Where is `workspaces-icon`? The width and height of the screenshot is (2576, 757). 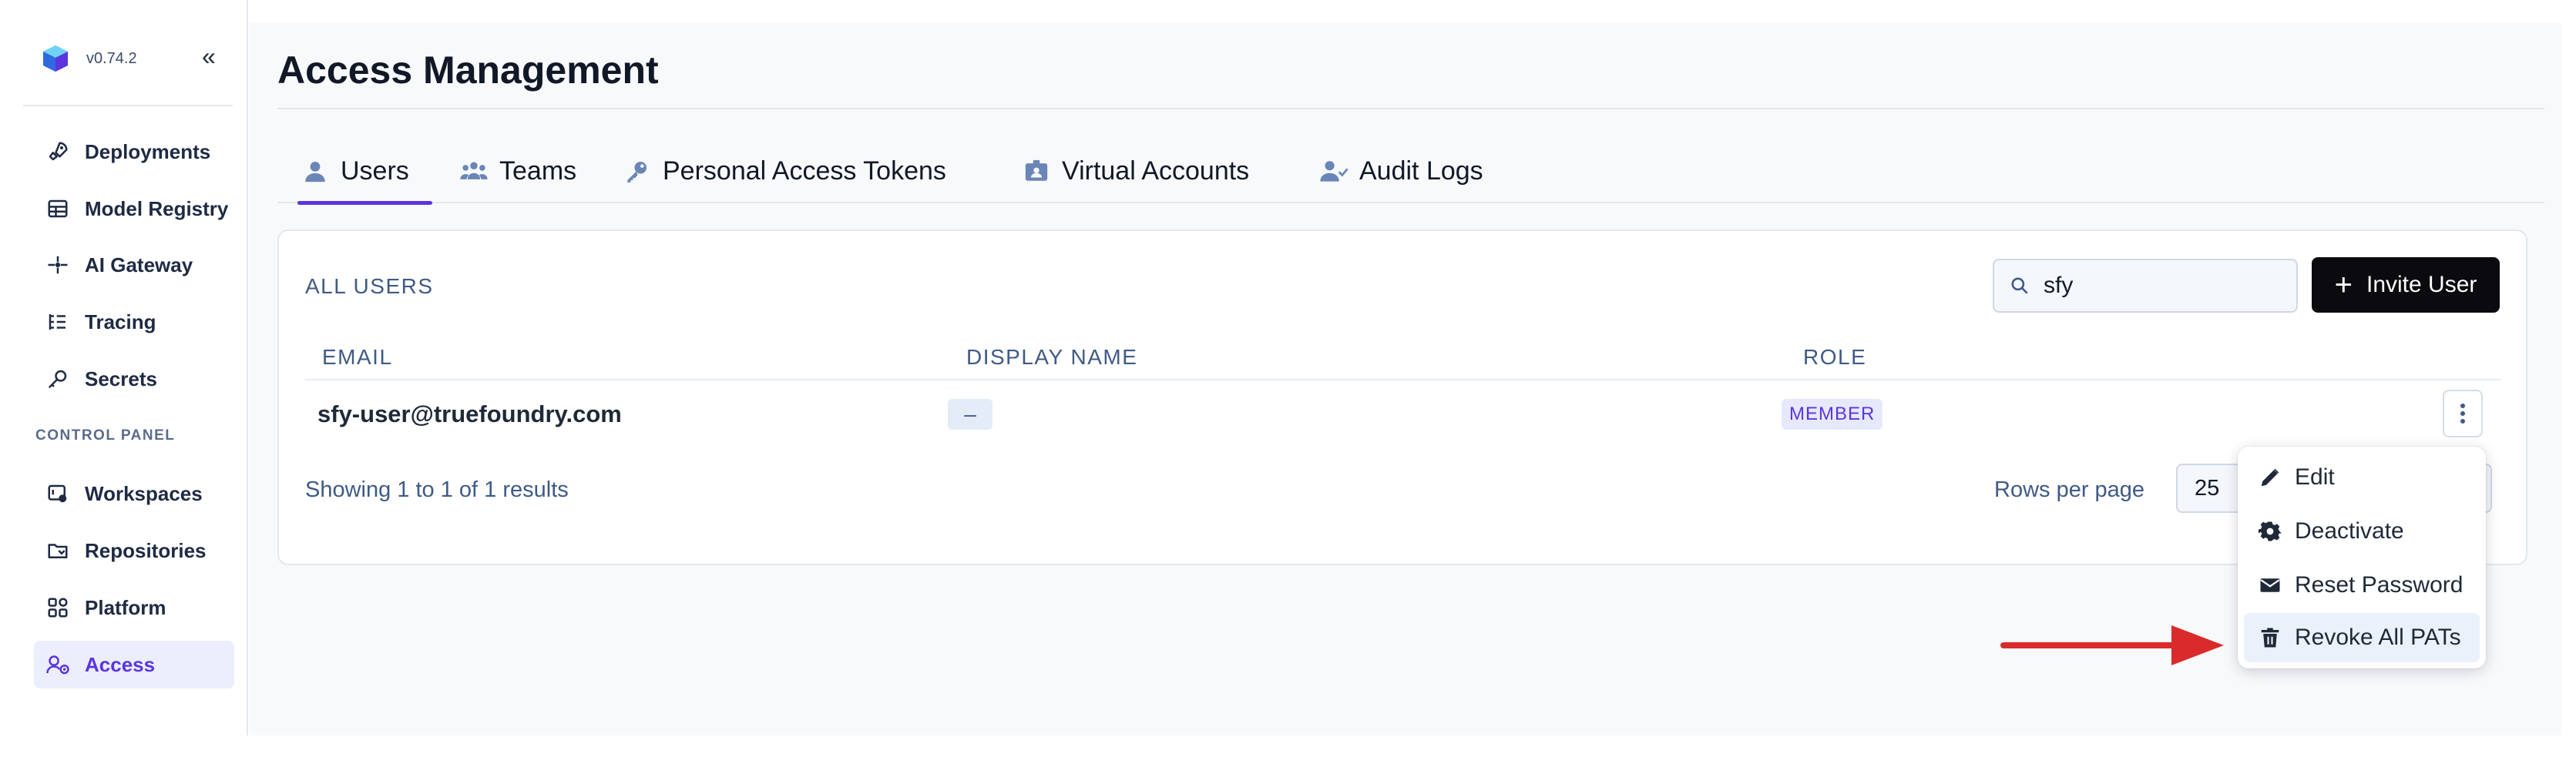
workspaces-icon is located at coordinates (58, 494).